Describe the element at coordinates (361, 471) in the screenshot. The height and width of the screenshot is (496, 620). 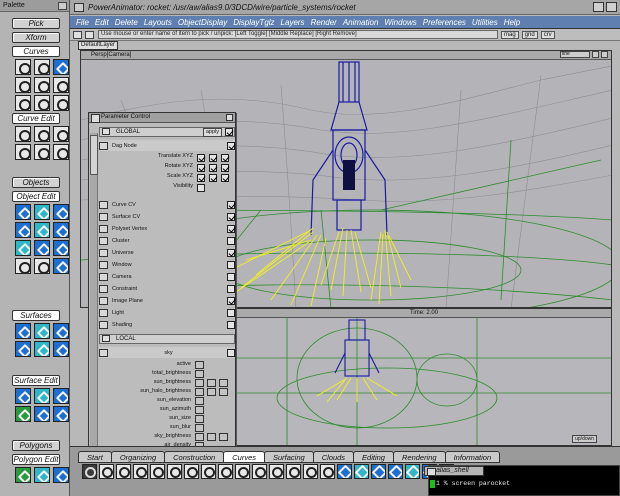
I see `shelf-revolve-icon` at that location.